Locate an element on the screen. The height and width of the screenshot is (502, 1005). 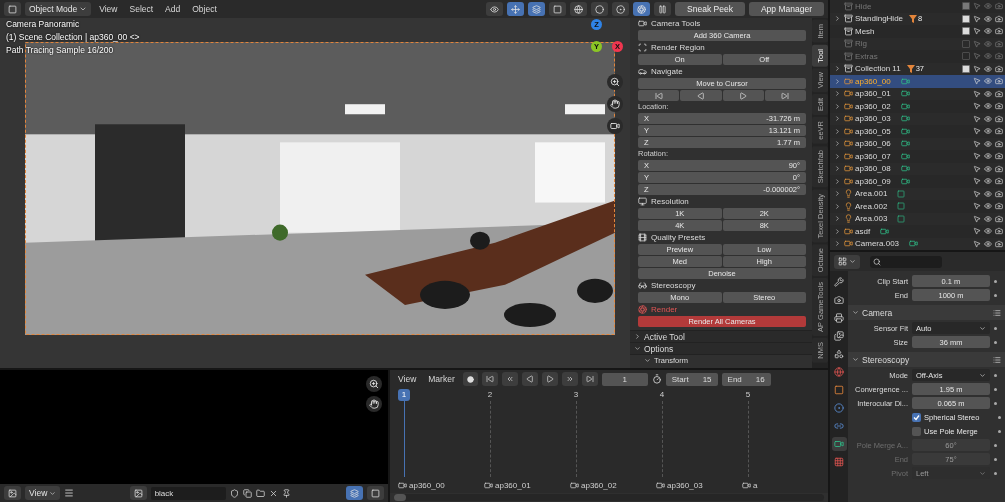
shield-icon is located at coordinates (234, 493).